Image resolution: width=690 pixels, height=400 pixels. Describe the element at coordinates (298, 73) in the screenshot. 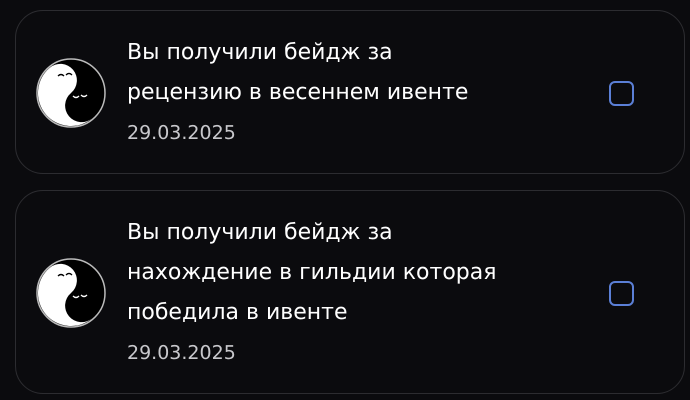

I see `notification-text: Вы получили бейдж за рецензию в весеннем ивенте` at that location.